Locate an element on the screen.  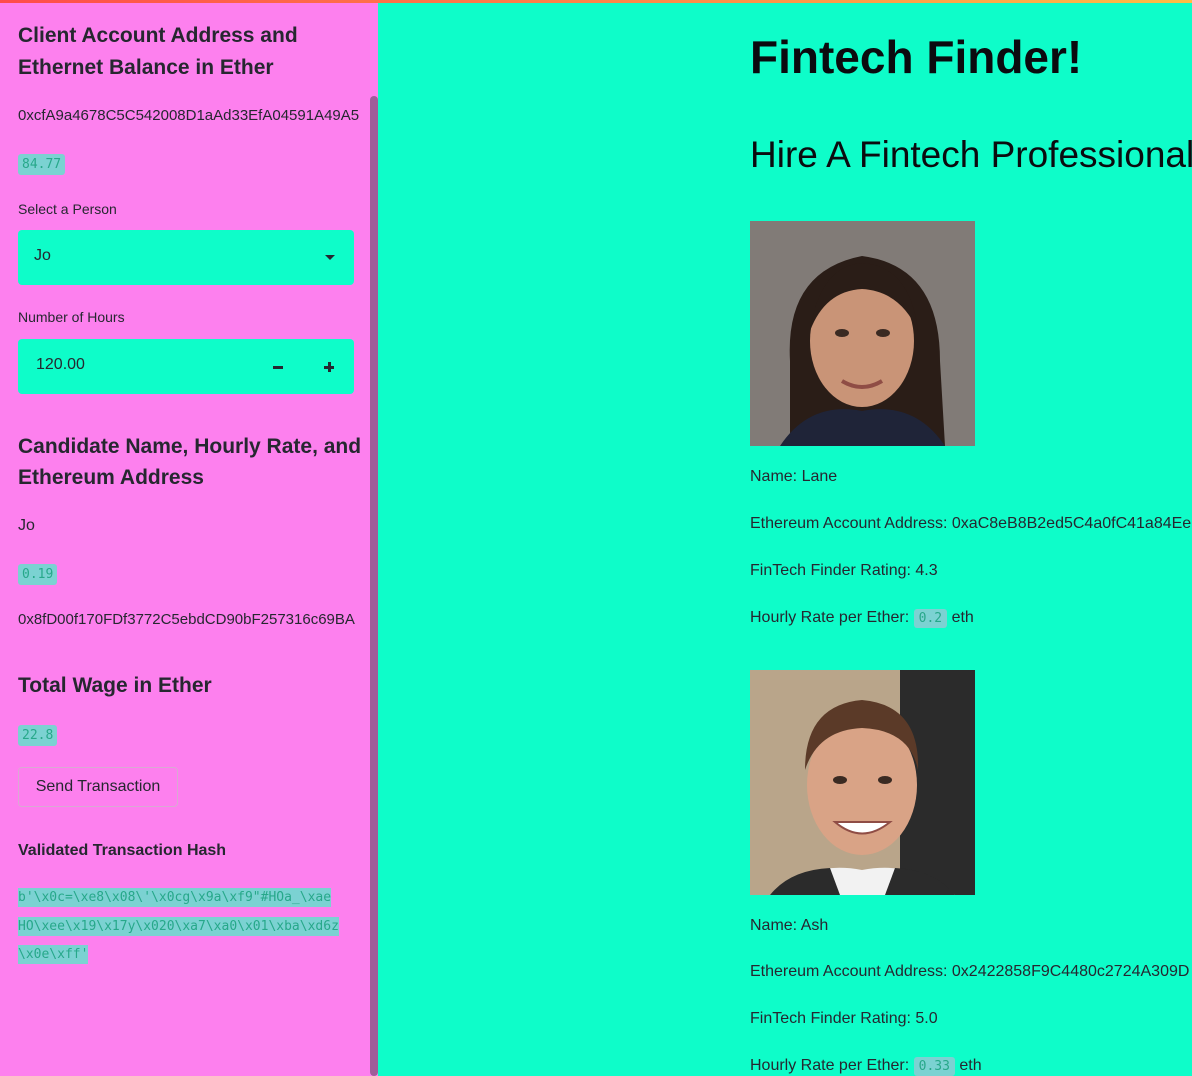
person-select: Jo is located at coordinates (186, 257).